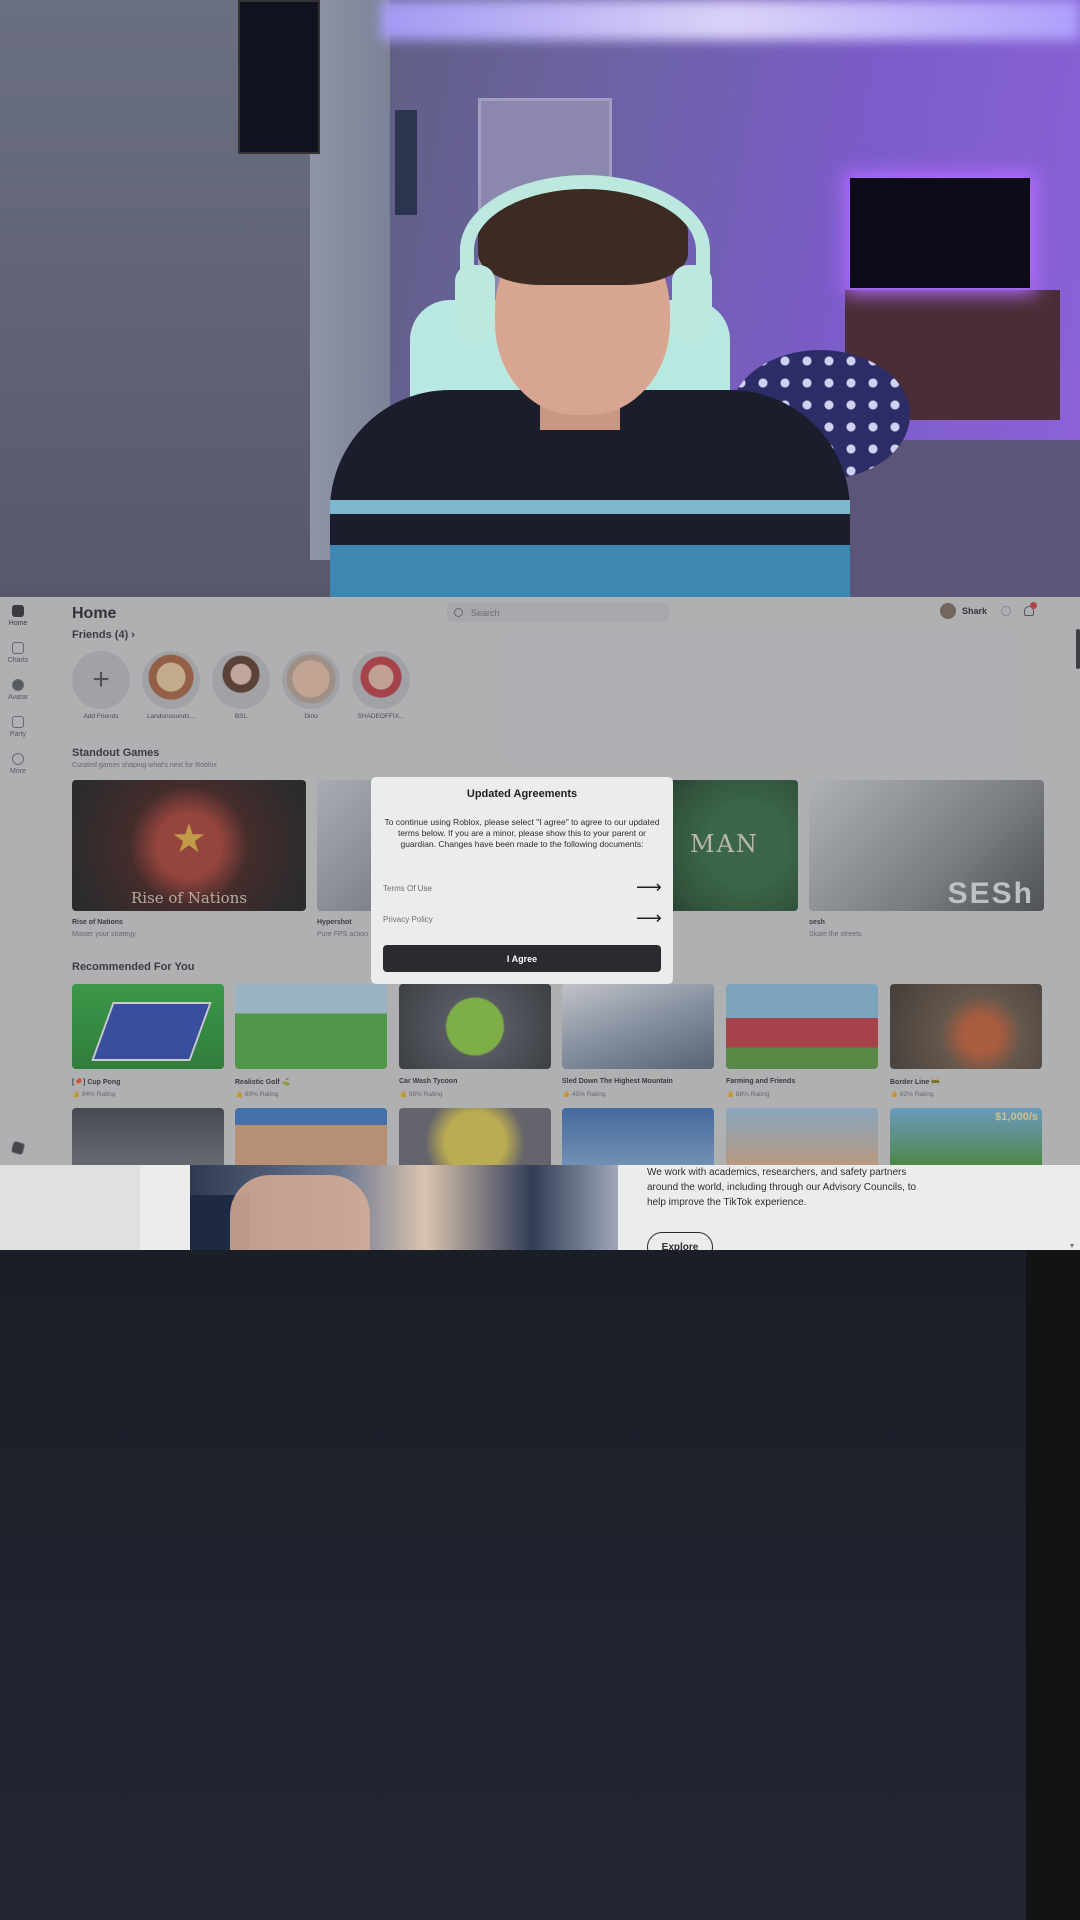  Describe the element at coordinates (279, 77) in the screenshot. I see `wall-clock` at that location.